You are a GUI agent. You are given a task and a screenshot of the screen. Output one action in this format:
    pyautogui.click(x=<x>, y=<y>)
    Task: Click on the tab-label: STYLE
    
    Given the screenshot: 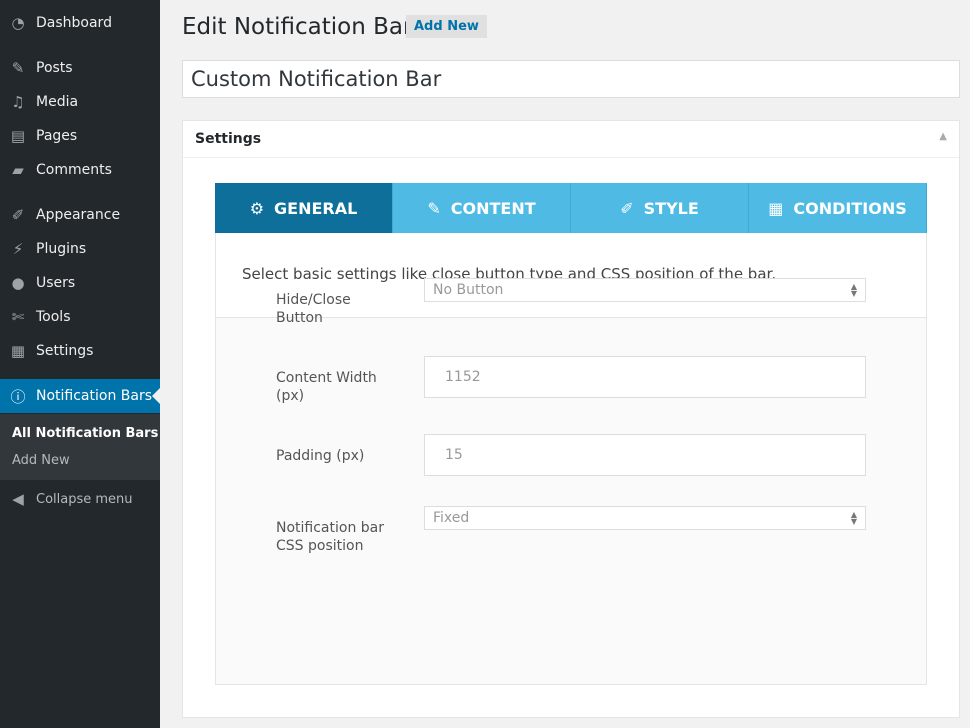 What is the action you would take?
    pyautogui.click(x=671, y=208)
    